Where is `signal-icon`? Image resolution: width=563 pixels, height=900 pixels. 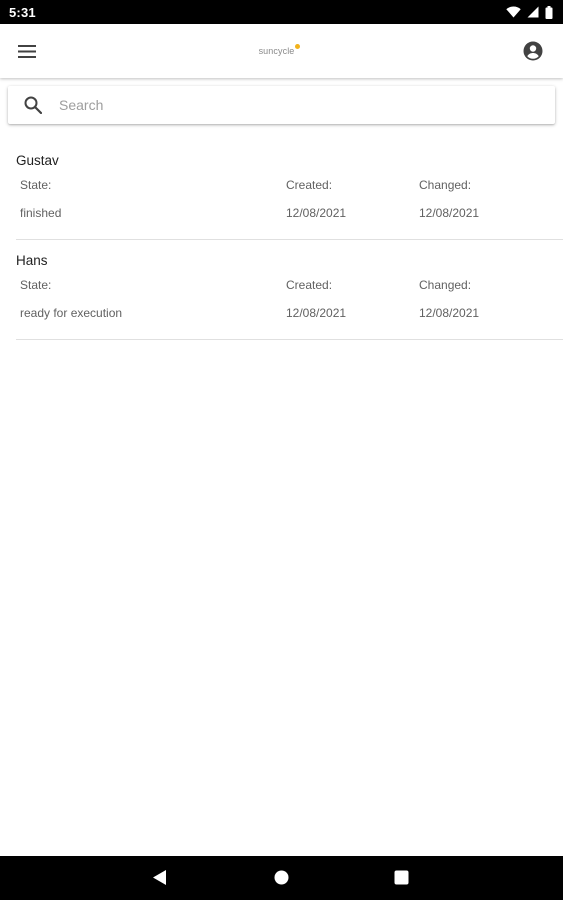
signal-icon is located at coordinates (533, 12).